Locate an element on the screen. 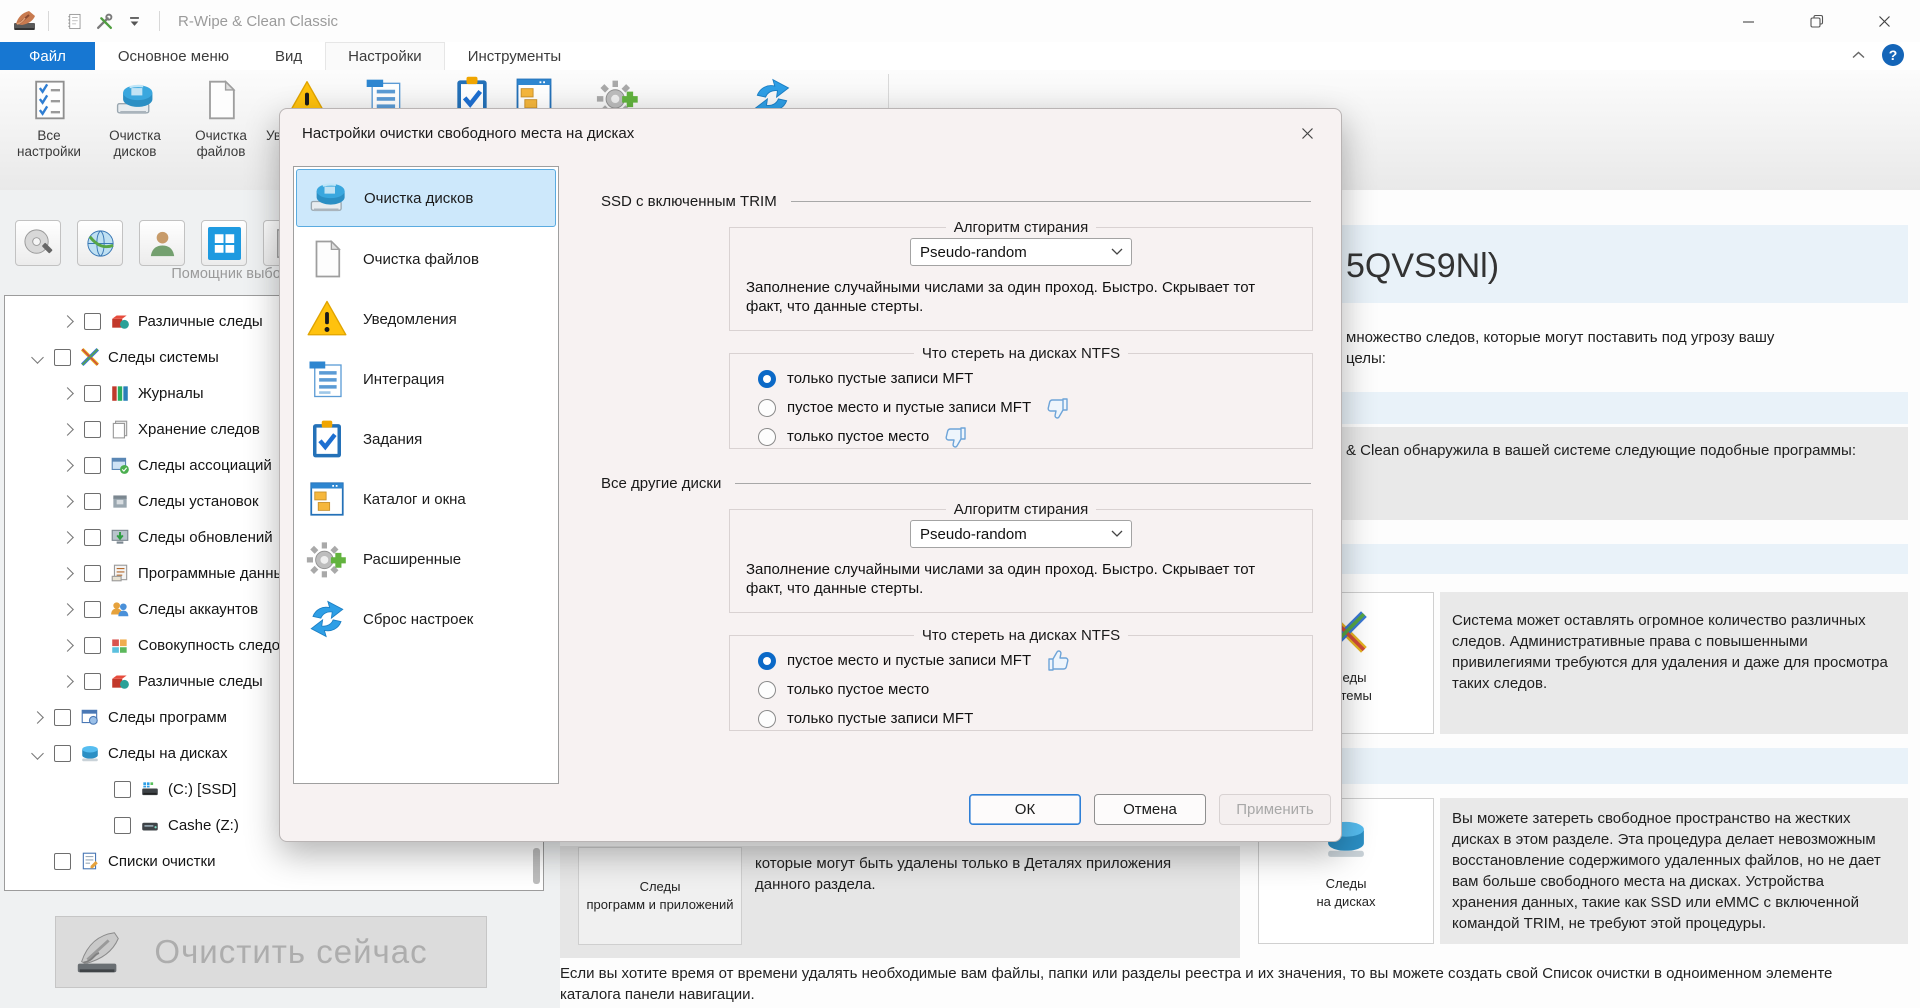  ribbon-tab: Файл is located at coordinates (47, 56).